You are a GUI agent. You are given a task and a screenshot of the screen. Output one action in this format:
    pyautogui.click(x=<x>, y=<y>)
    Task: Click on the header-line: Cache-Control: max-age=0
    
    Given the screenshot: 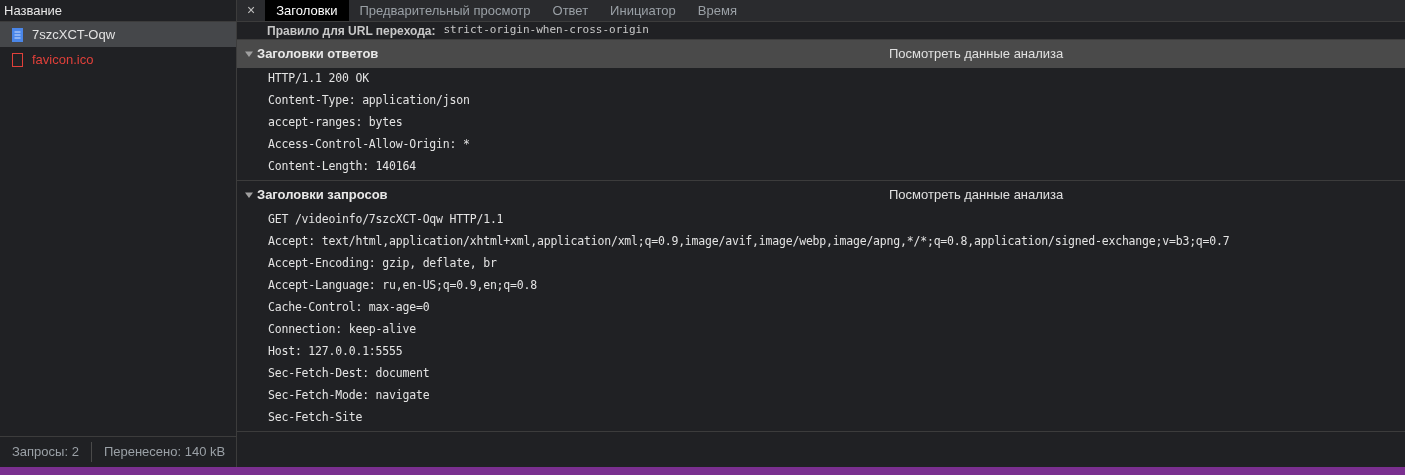 What is the action you would take?
    pyautogui.click(x=349, y=308)
    